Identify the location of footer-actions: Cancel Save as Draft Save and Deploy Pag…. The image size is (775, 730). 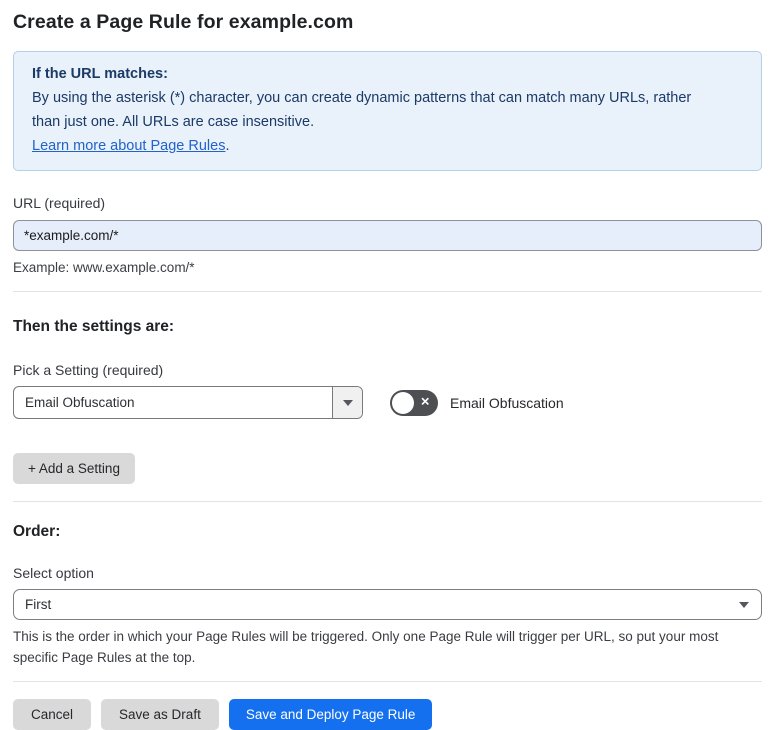
(387, 714).